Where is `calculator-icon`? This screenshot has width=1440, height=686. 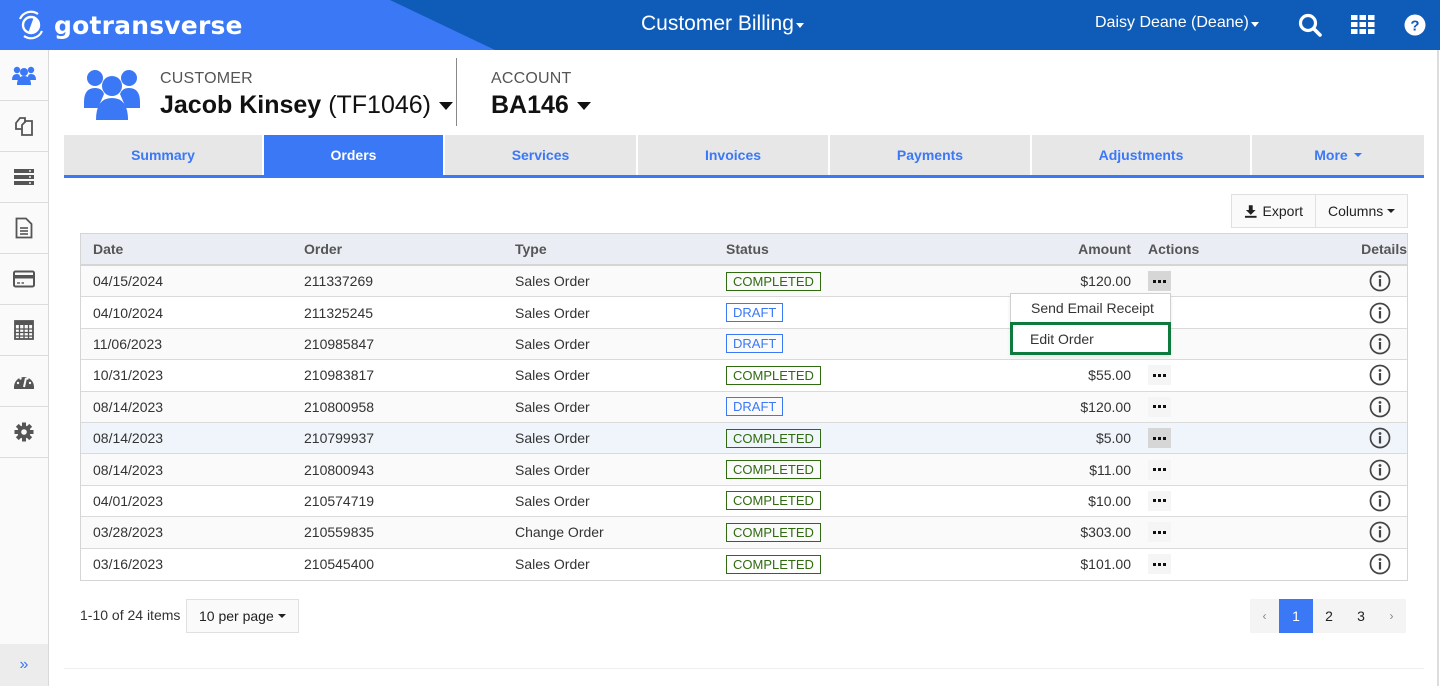 calculator-icon is located at coordinates (24, 330).